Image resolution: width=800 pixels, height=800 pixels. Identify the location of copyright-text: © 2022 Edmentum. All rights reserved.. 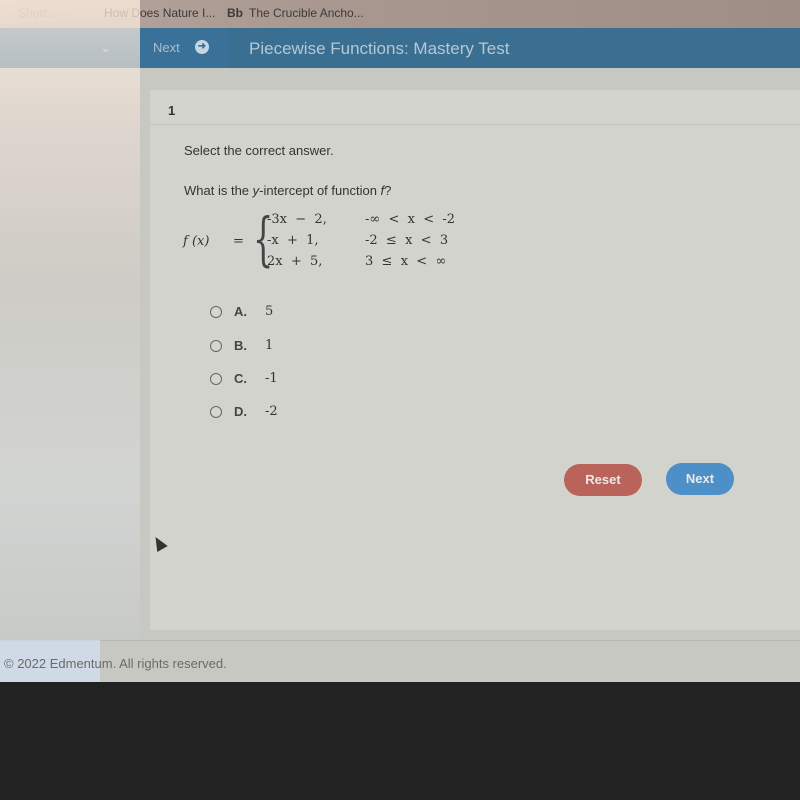
(115, 663).